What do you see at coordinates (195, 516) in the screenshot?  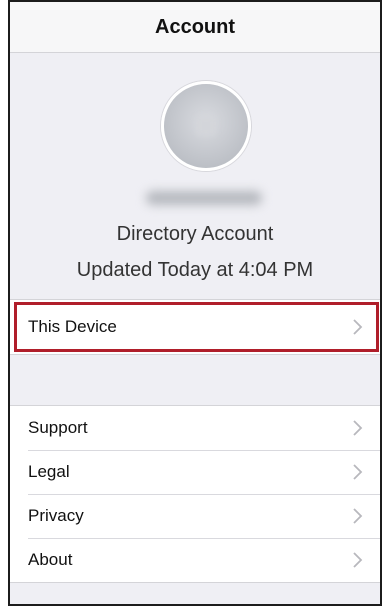 I see `privacy-row: Privacy` at bounding box center [195, 516].